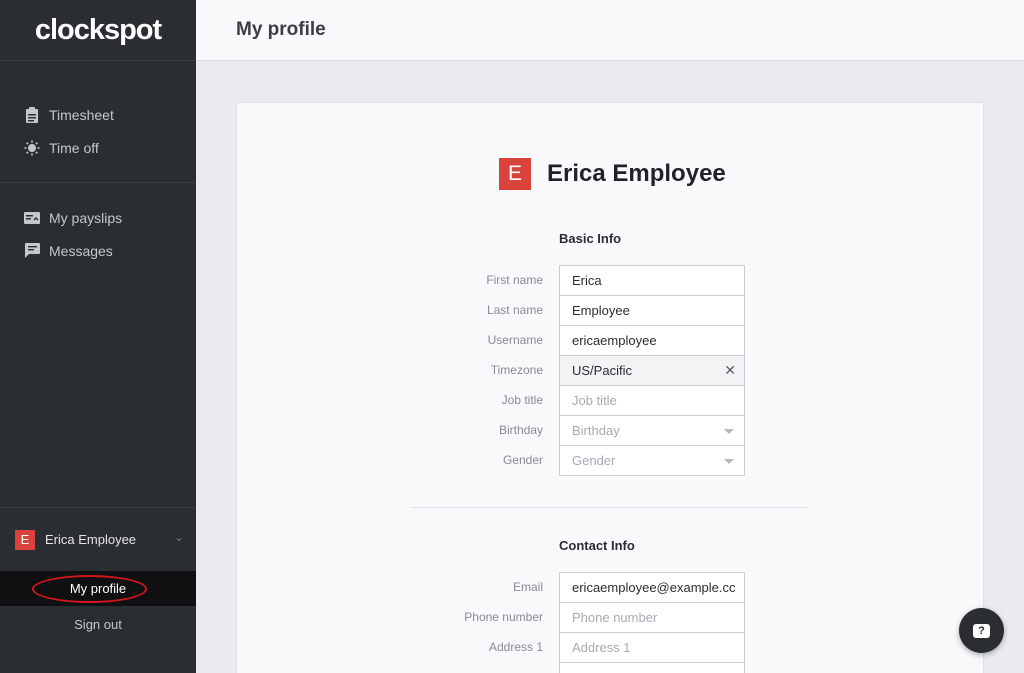 This screenshot has width=1024, height=673. I want to click on chevron-down-icon: ⌄, so click(178, 537).